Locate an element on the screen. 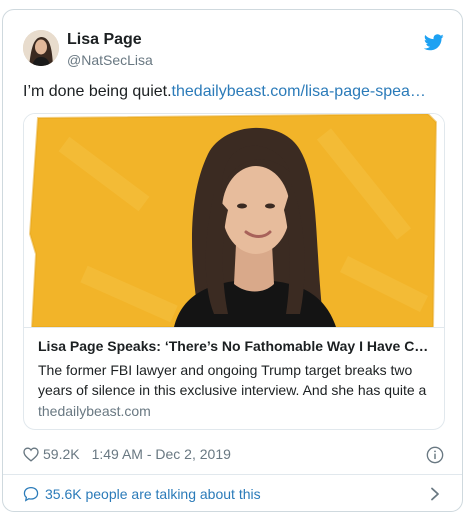 The height and width of the screenshot is (522, 465). conversation-text: 35.6K people are talking about this is located at coordinates (153, 494).